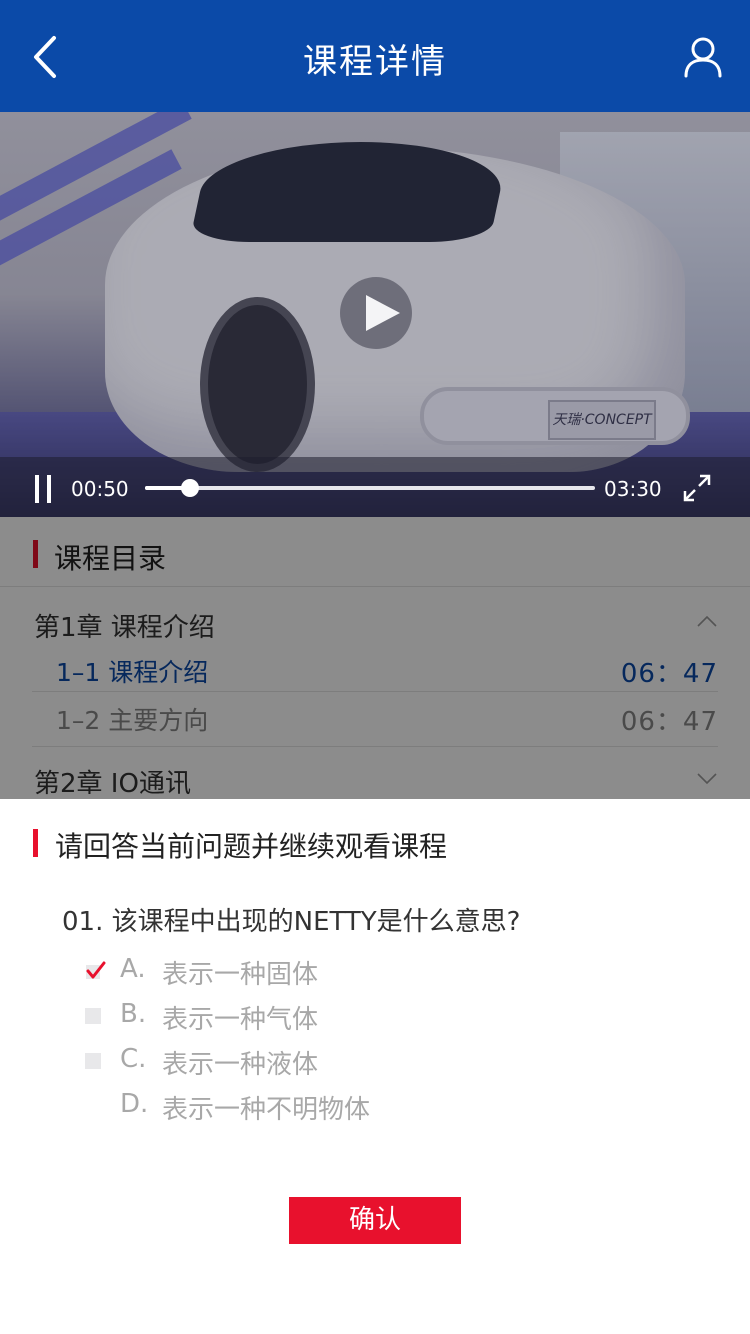 The height and width of the screenshot is (1334, 750). Describe the element at coordinates (251, 846) in the screenshot. I see `quiz-title: 请回答当前问题并继续观看课程` at that location.